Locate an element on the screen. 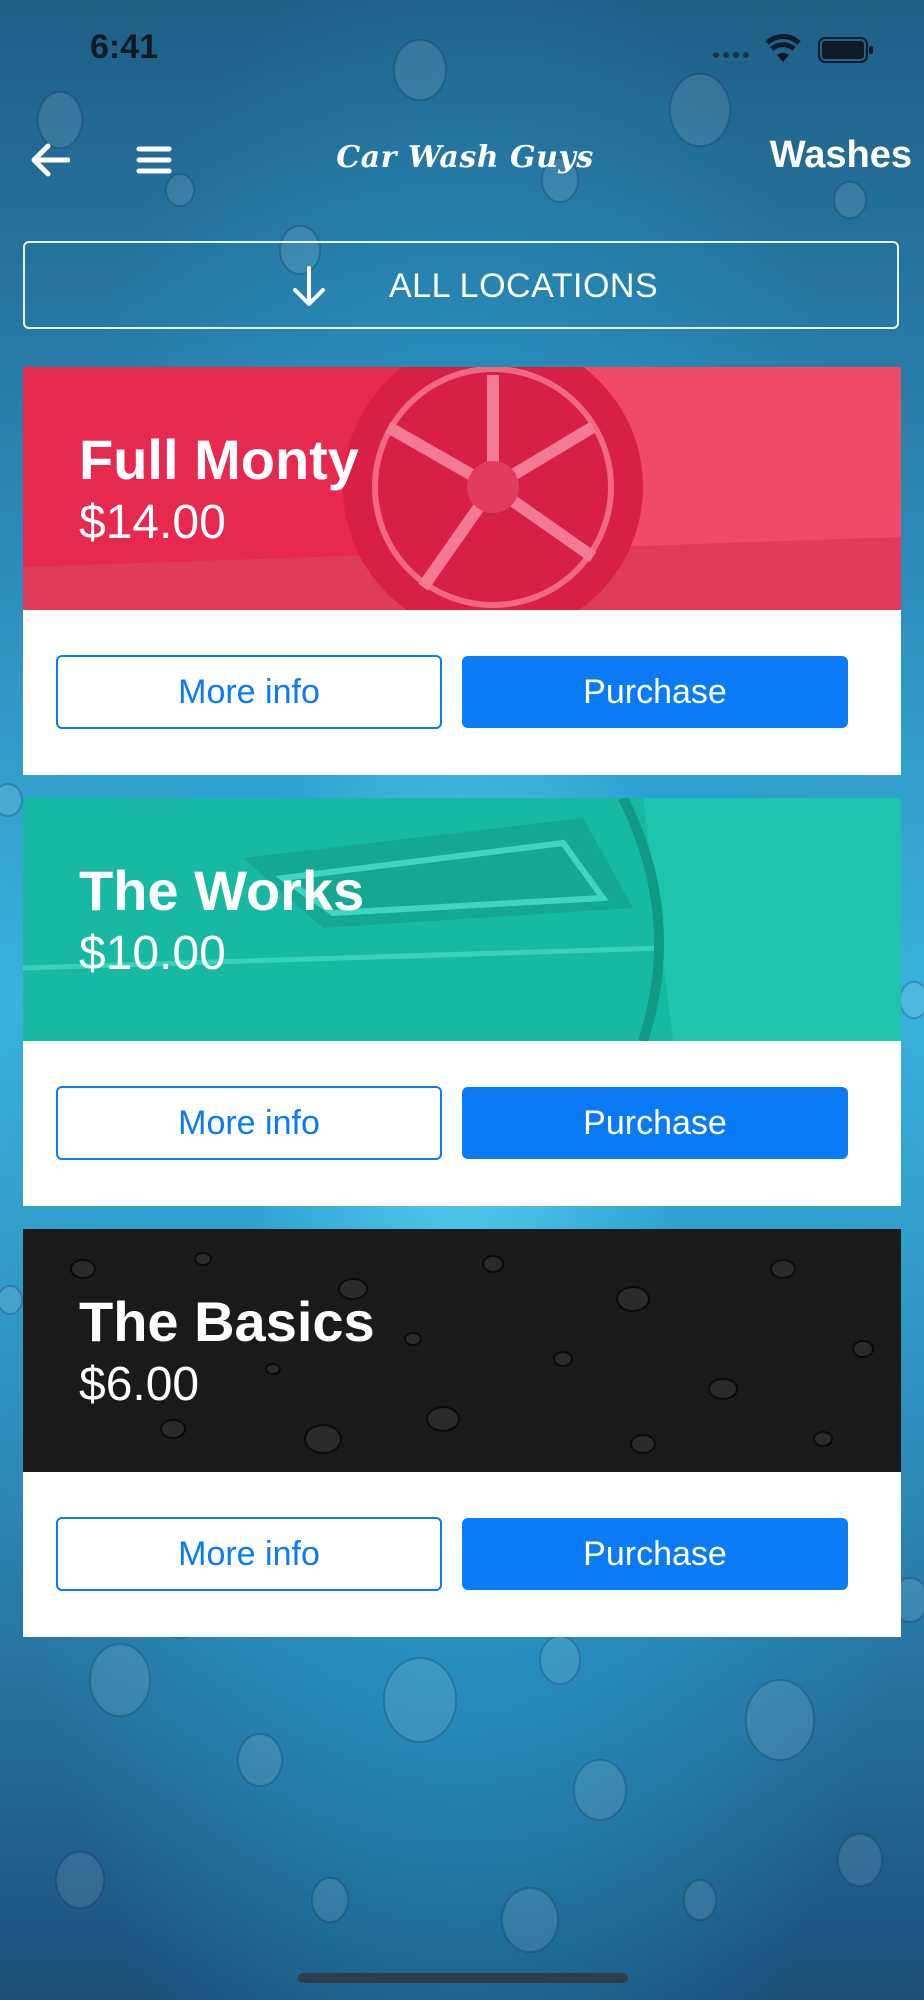  wash-banner: The Works $10.00 is located at coordinates (462, 919).